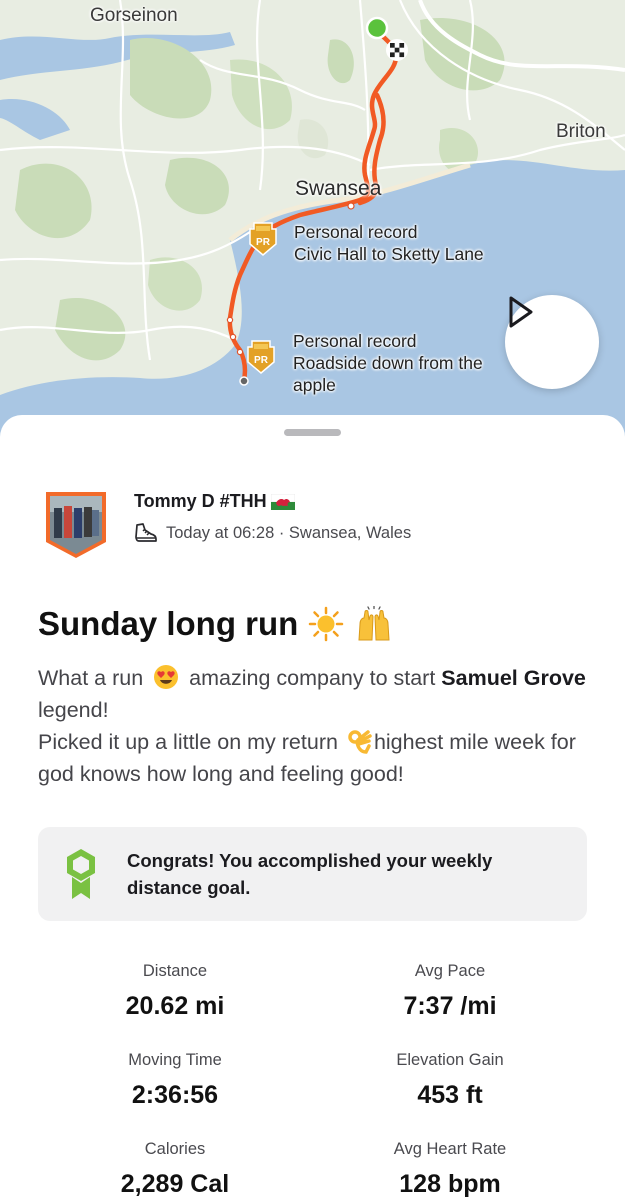 The image size is (625, 1200). I want to click on sheet-drag-handle, so click(312, 432).